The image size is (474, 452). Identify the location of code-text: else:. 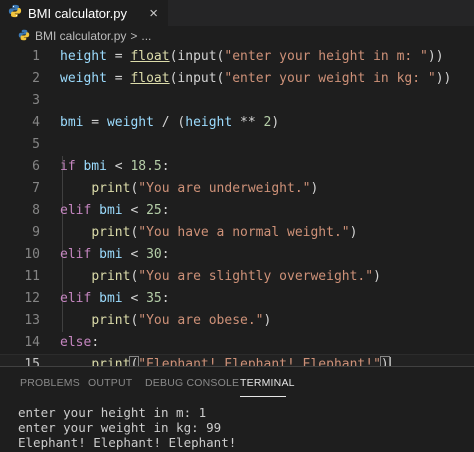
(79, 343).